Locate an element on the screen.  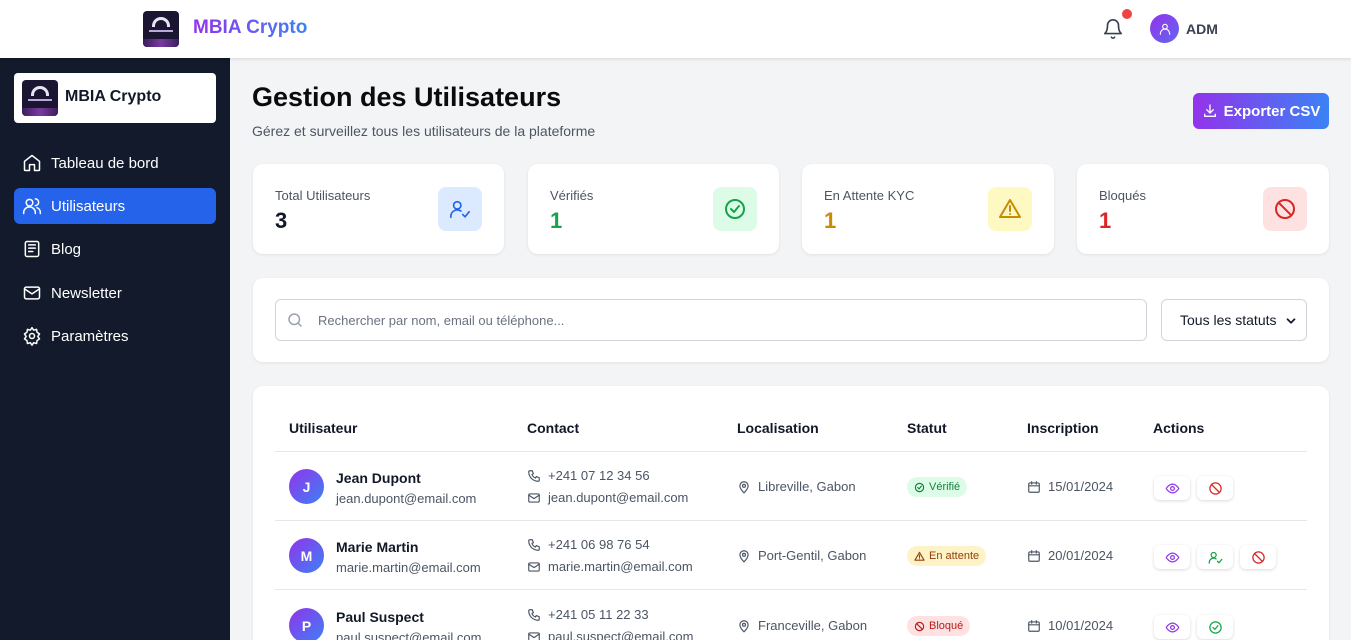
search-box is located at coordinates (711, 320).